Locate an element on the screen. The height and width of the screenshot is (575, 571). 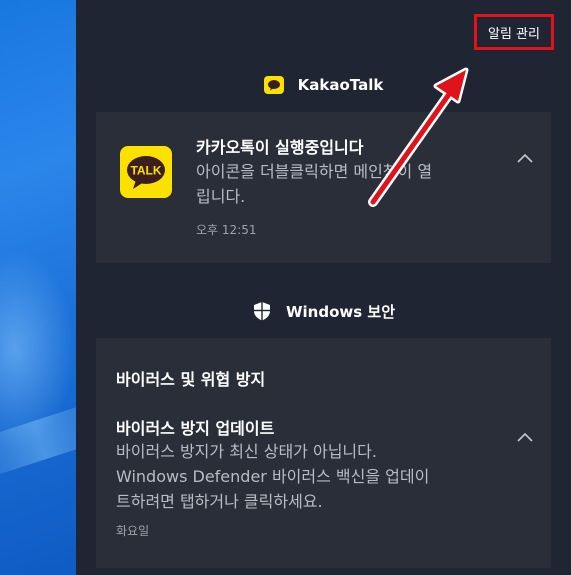
notification-body-line: 트하려면 탭하거나 클릭하세요. is located at coordinates (219, 501).